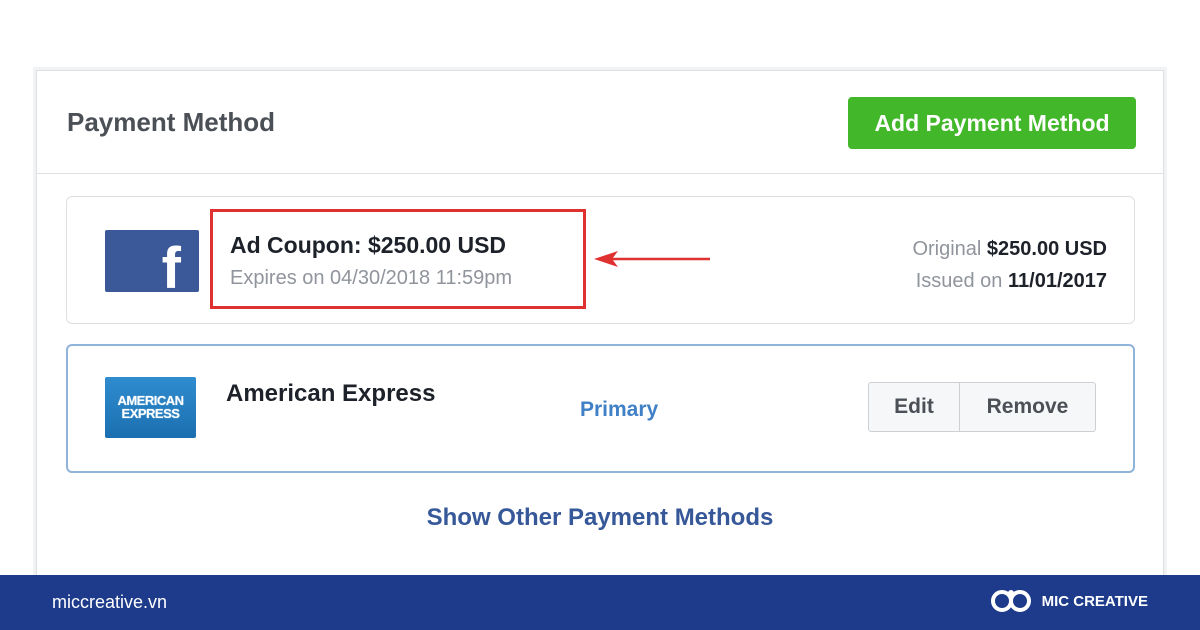 Image resolution: width=1200 pixels, height=630 pixels. I want to click on highlight-box, so click(398, 259).